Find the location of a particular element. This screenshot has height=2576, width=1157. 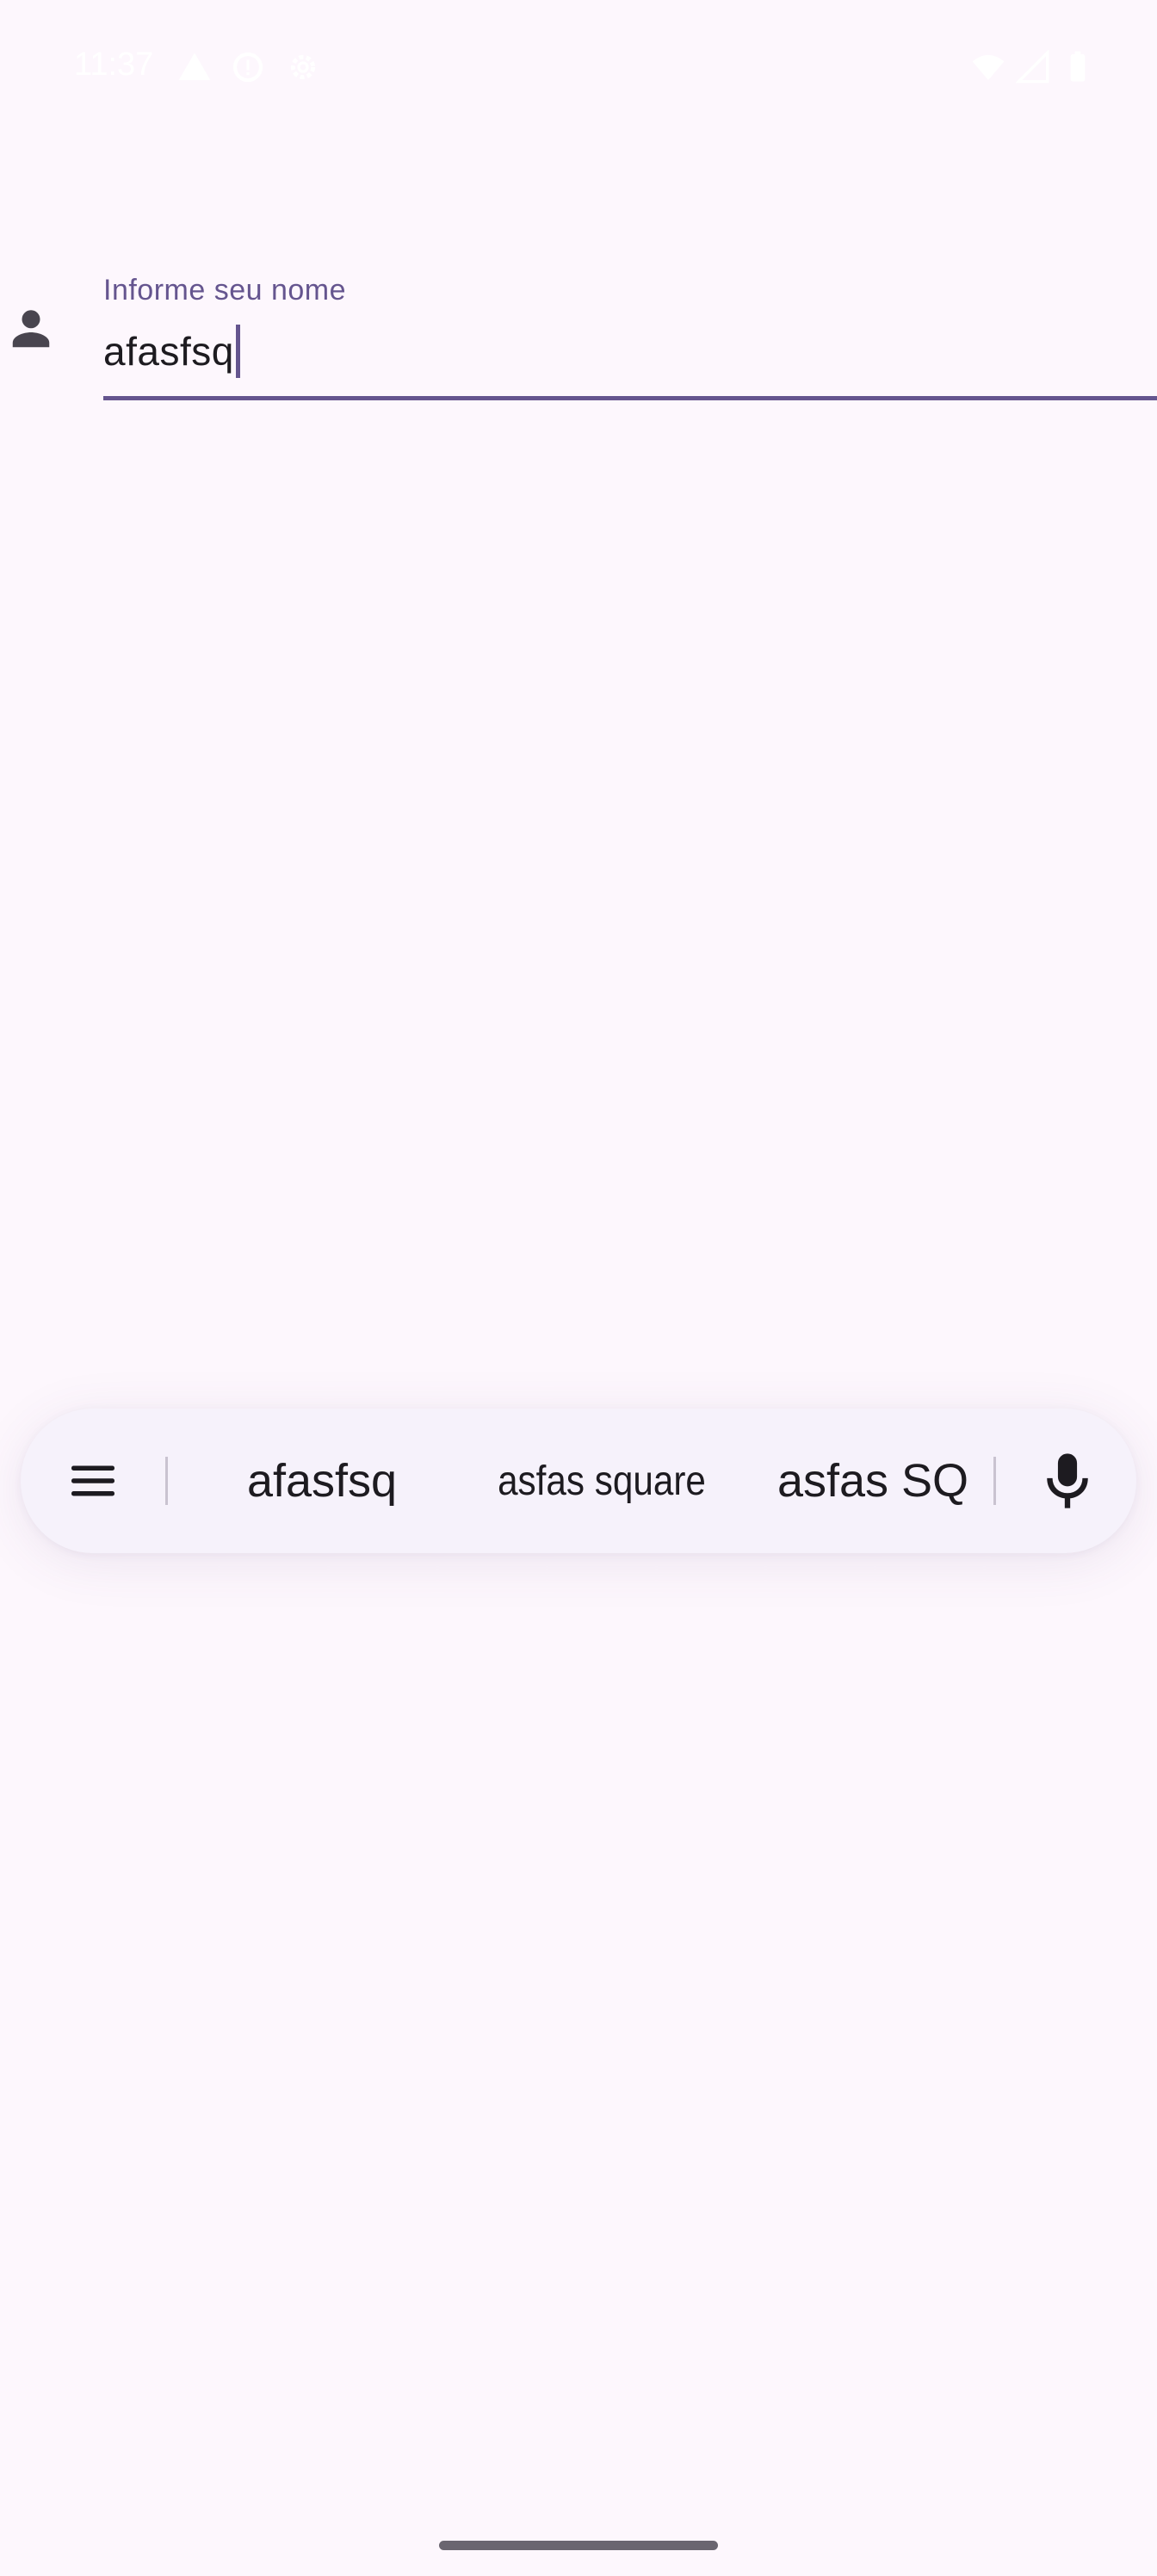

suggestion-item: afasfsq is located at coordinates (322, 1481).